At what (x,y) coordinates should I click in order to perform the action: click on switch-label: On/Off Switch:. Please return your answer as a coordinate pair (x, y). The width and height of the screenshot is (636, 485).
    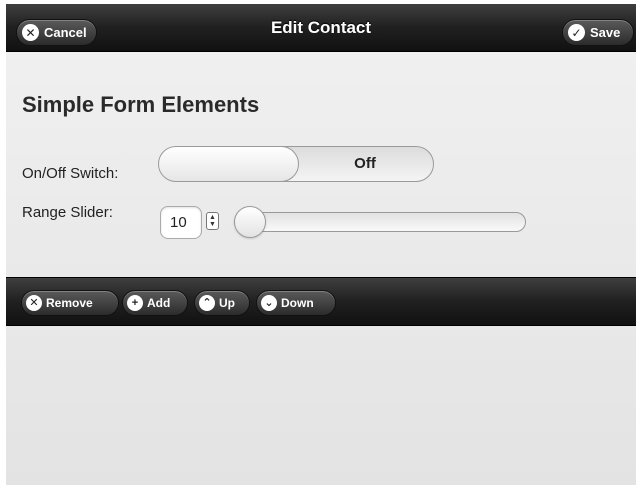
    Looking at the image, I should click on (70, 173).